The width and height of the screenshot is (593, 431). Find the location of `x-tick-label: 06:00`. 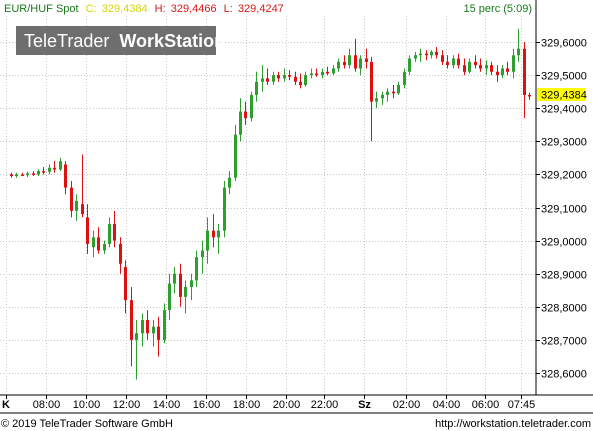

x-tick-label: 06:00 is located at coordinates (486, 405).